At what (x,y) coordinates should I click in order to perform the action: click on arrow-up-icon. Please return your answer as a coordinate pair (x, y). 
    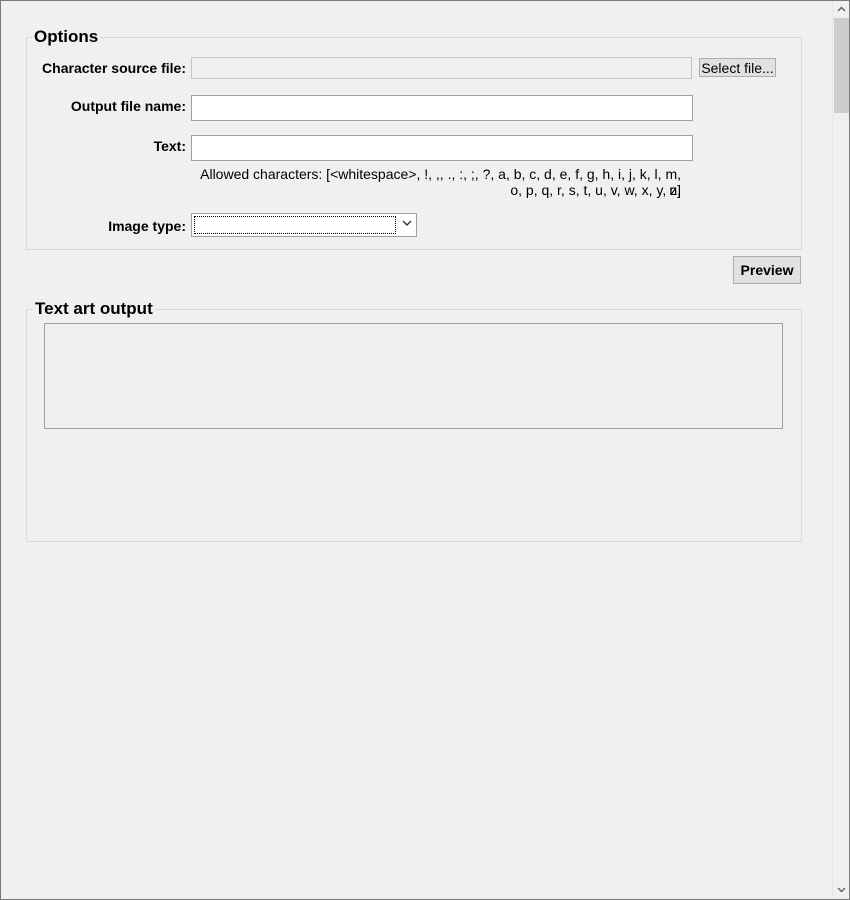
    Looking at the image, I should click on (841, 9).